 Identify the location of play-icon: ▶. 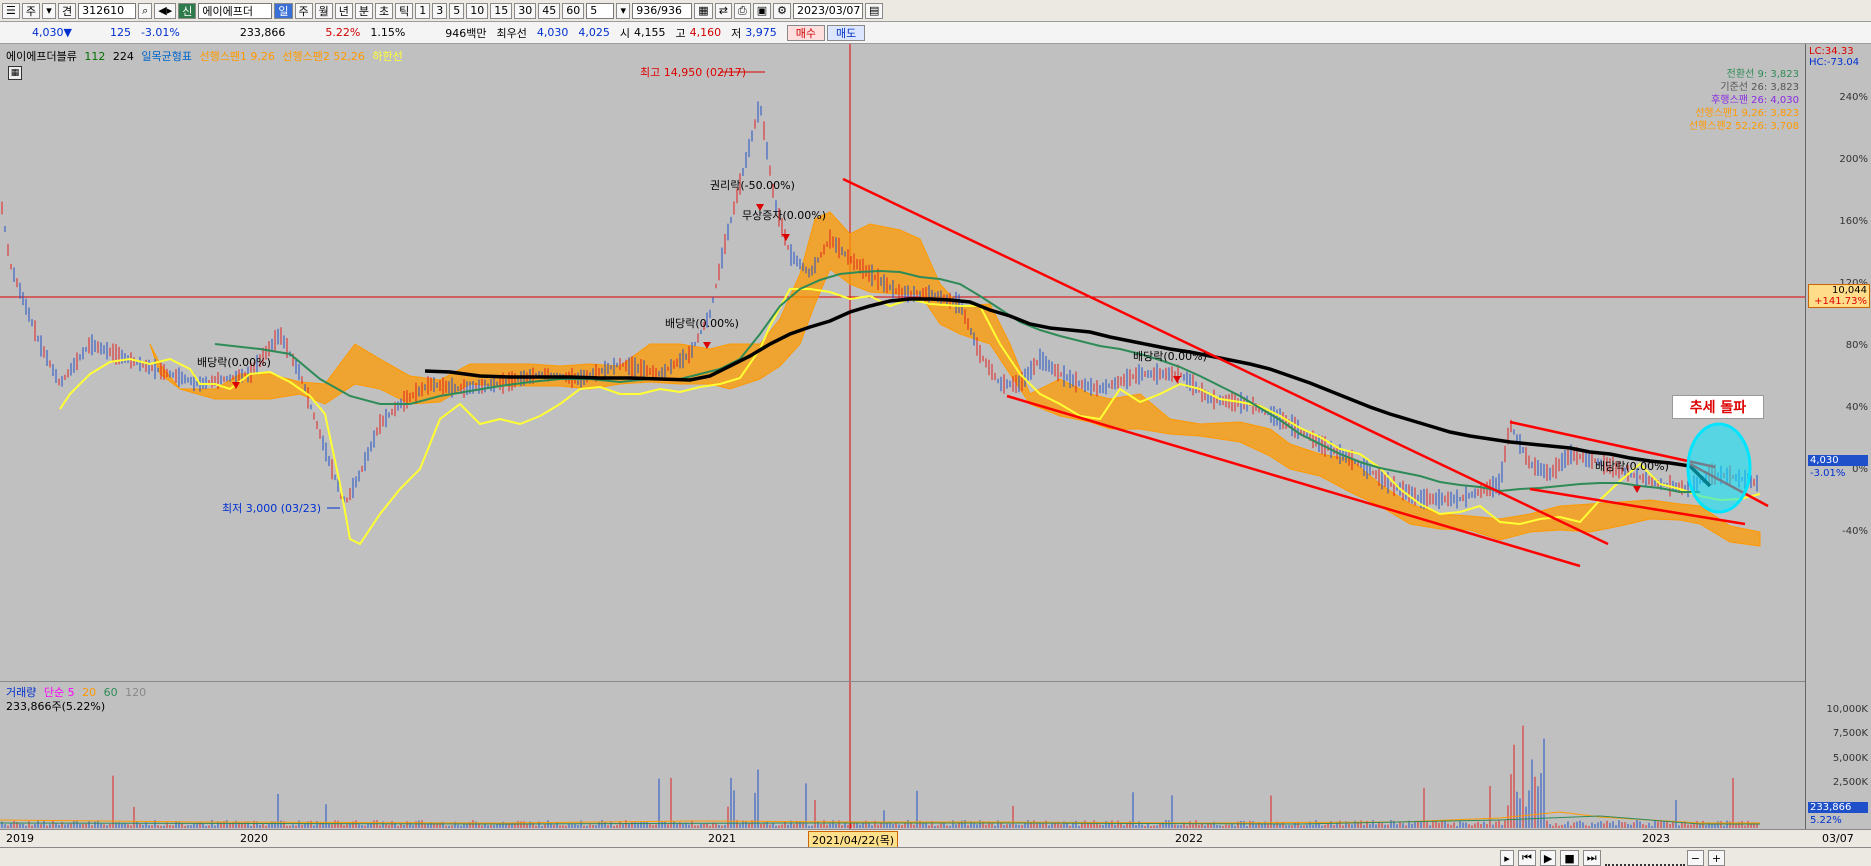
(1548, 858).